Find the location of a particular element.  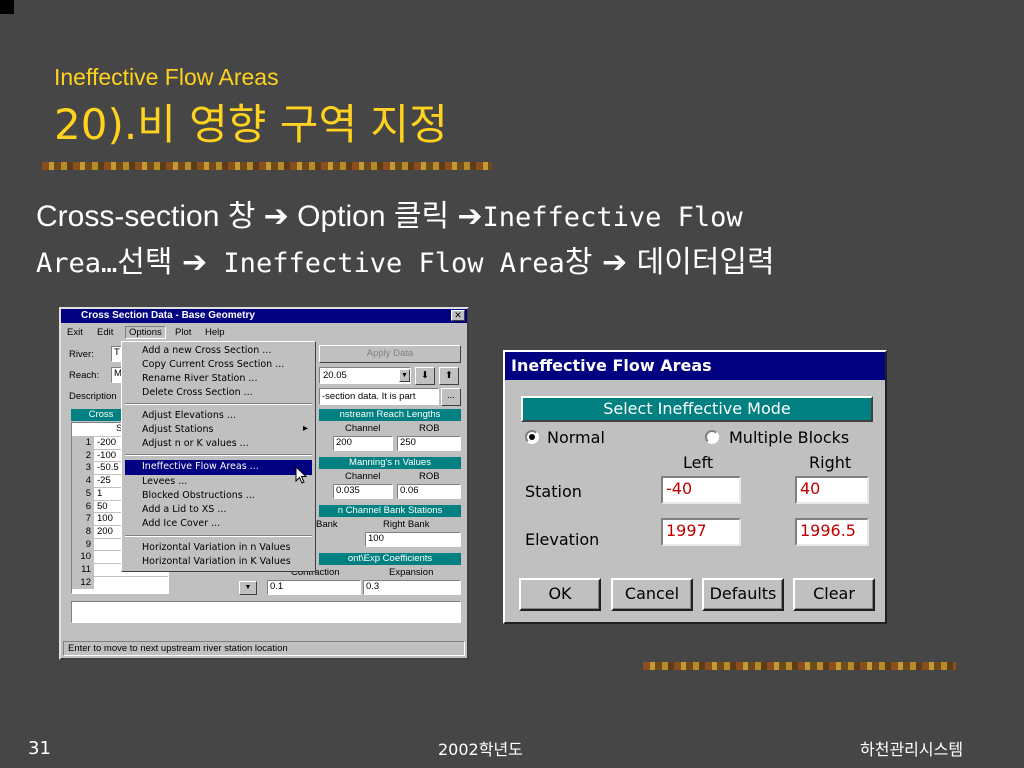

station-cell: -200 is located at coordinates (106, 442).